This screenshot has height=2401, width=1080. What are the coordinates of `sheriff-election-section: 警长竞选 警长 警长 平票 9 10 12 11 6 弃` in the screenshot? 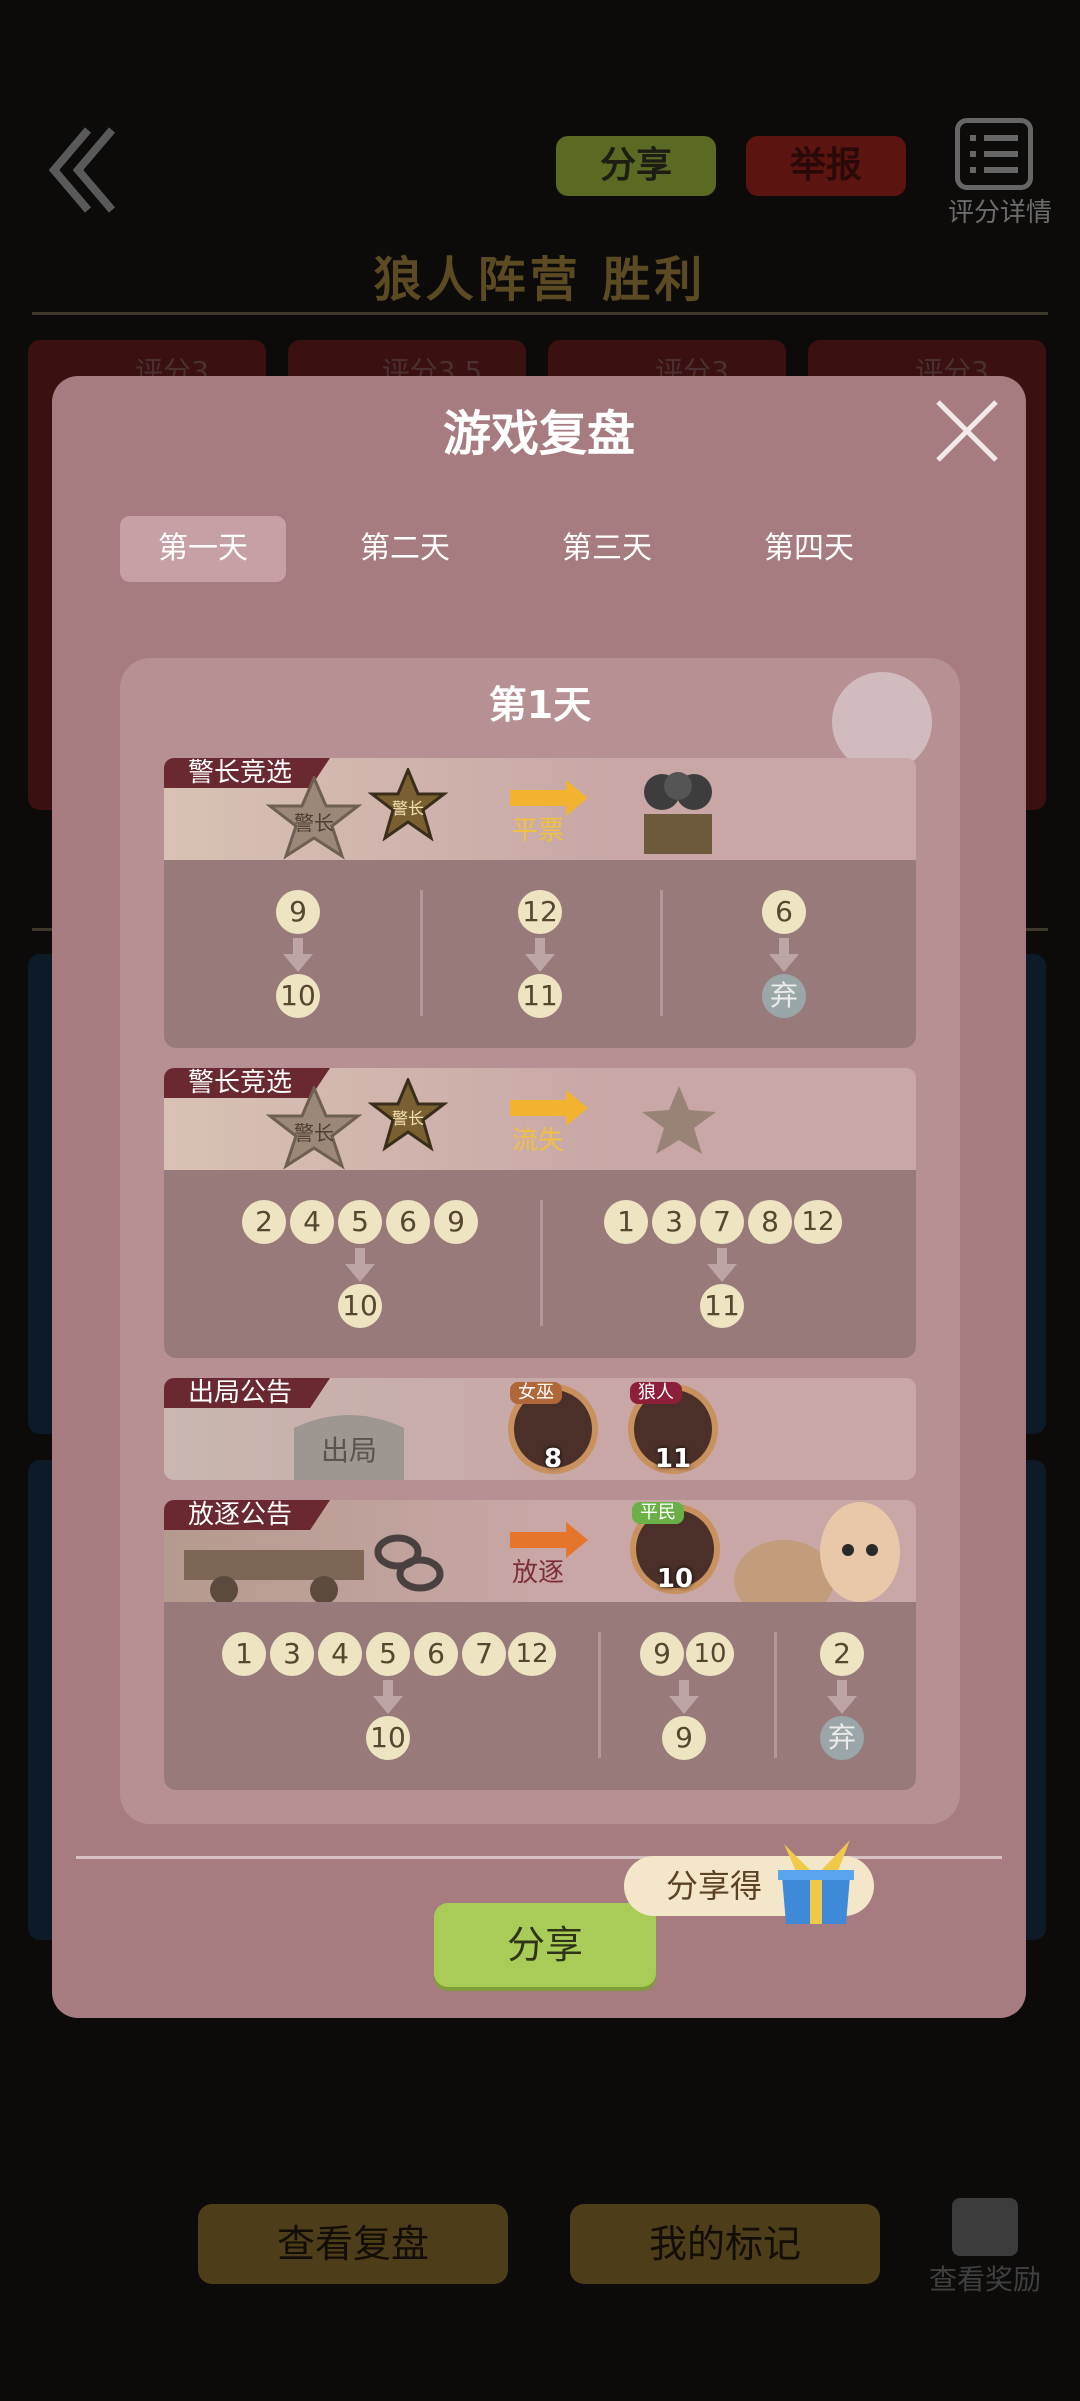 It's located at (540, 903).